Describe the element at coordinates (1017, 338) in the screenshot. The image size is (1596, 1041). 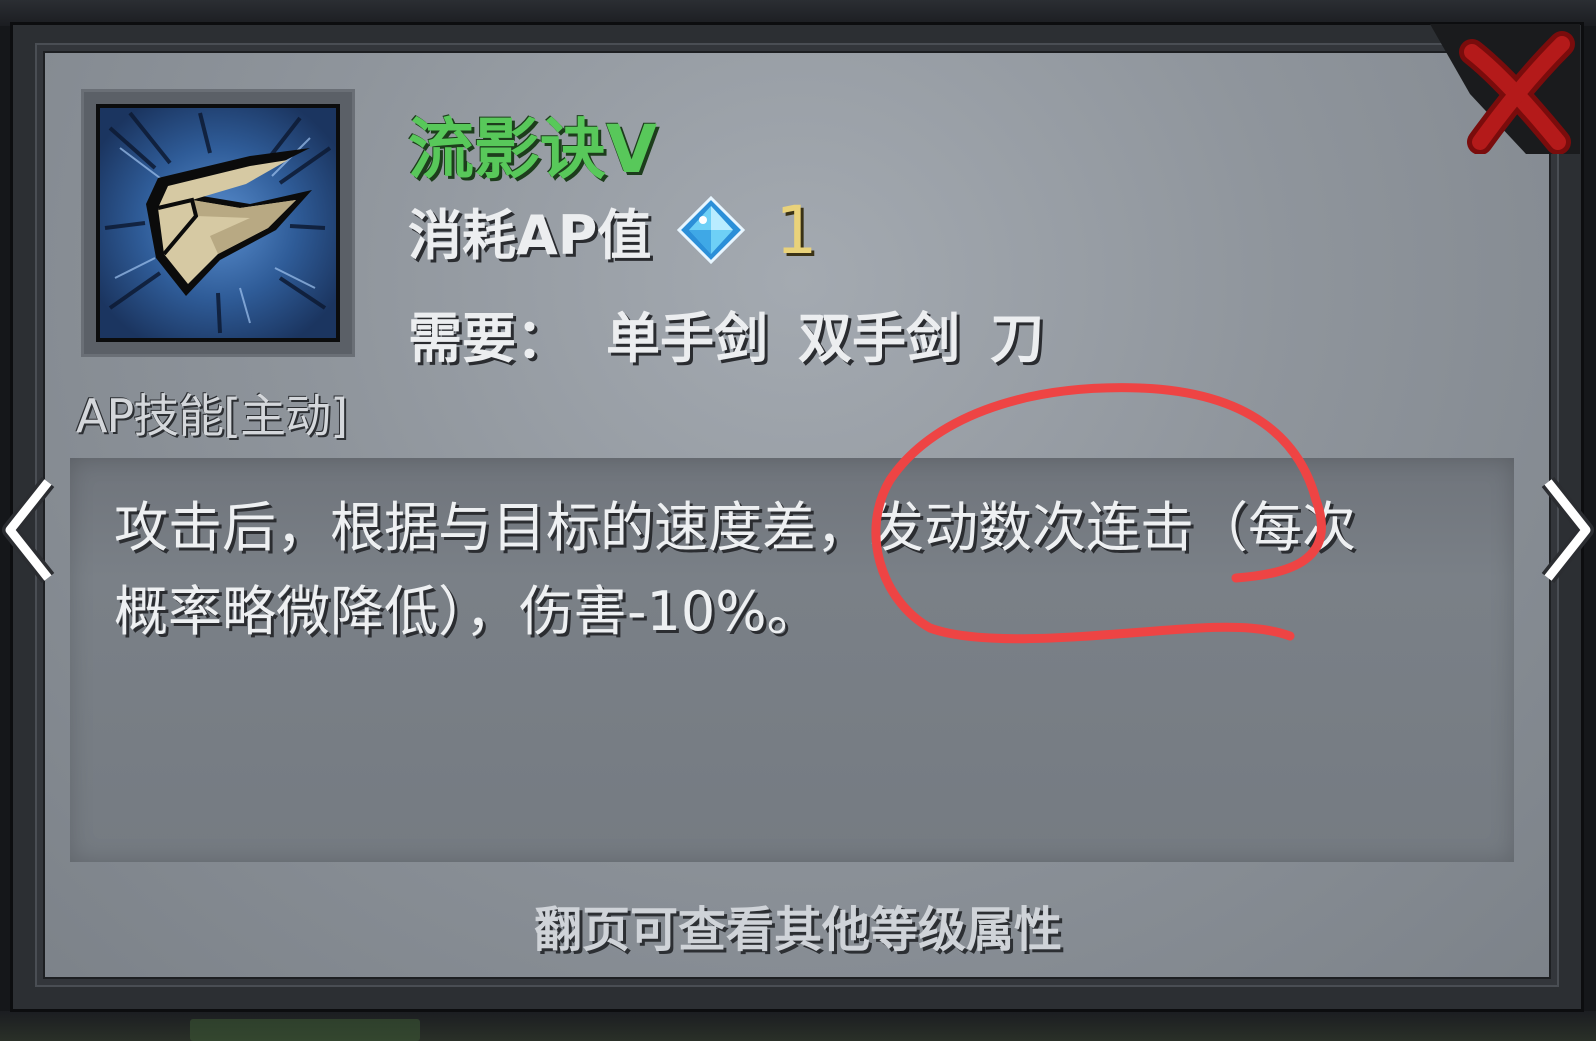
I see `weapon-blade: 刀` at that location.